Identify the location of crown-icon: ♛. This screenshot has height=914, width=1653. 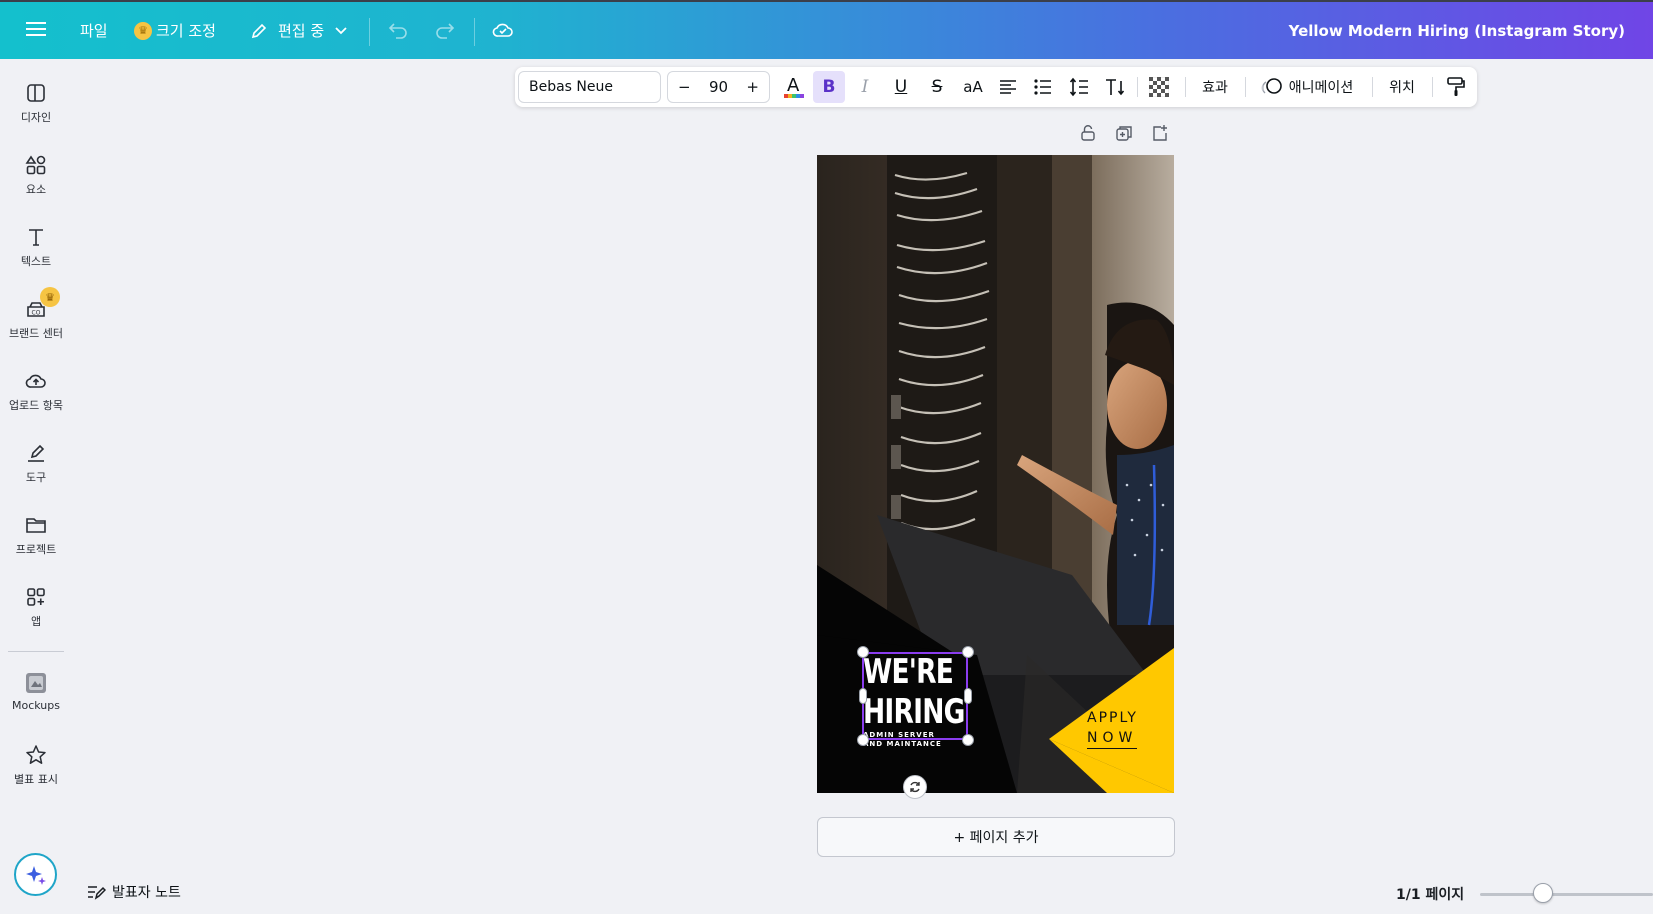
(50, 297).